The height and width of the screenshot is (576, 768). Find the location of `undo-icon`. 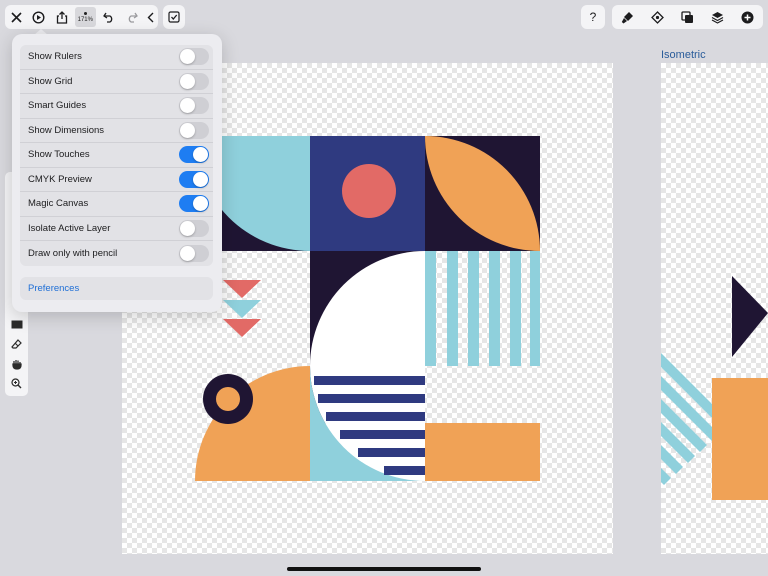

undo-icon is located at coordinates (109, 17).